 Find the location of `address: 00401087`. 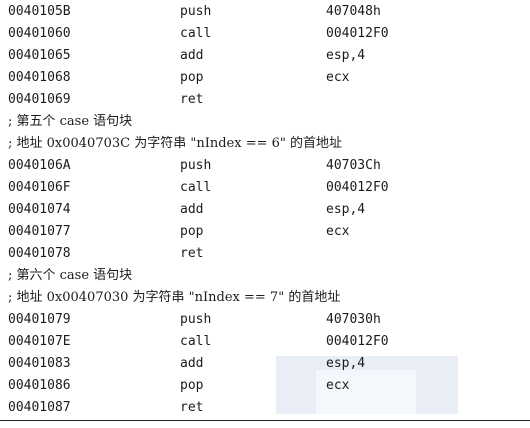

address: 00401087 is located at coordinates (39, 407).